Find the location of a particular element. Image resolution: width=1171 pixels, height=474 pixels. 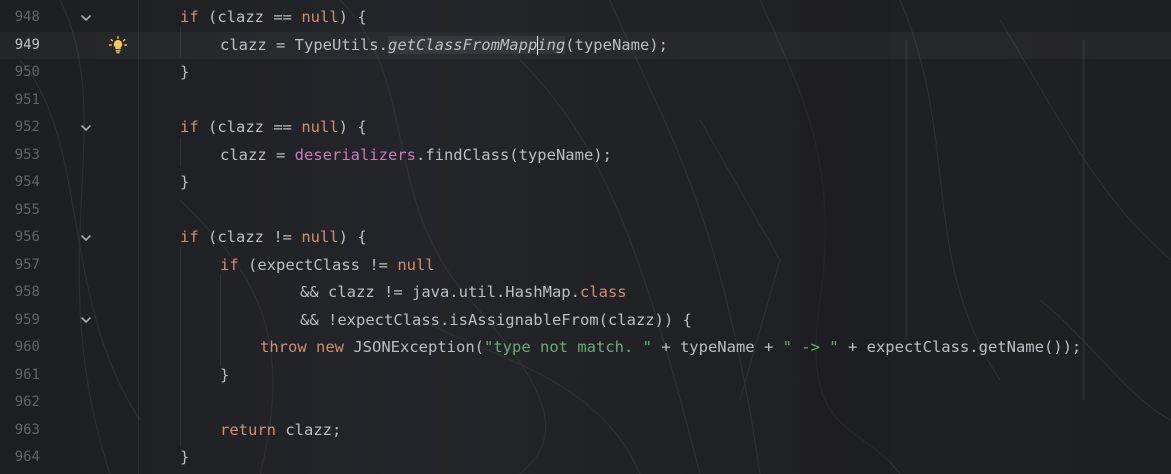

code-token: JSONException( is located at coordinates (414, 347).